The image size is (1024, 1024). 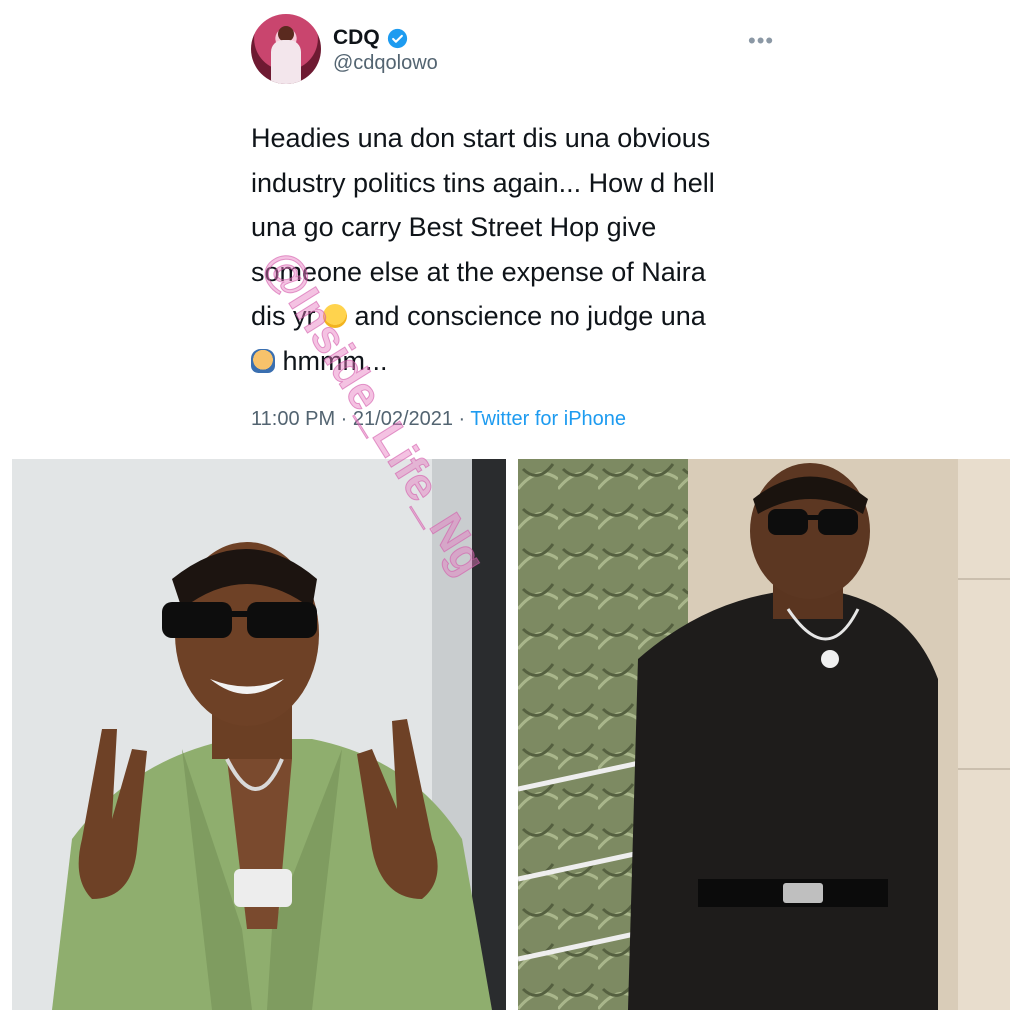 What do you see at coordinates (286, 62) in the screenshot?
I see `avatar-figure` at bounding box center [286, 62].